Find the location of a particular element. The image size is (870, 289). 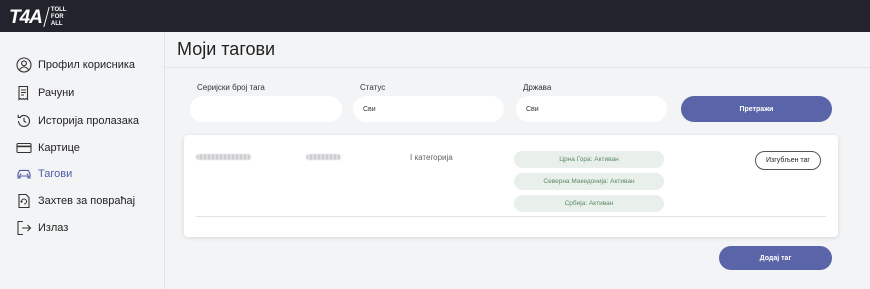

sidebar-item-label: Профил корисника is located at coordinates (87, 65).